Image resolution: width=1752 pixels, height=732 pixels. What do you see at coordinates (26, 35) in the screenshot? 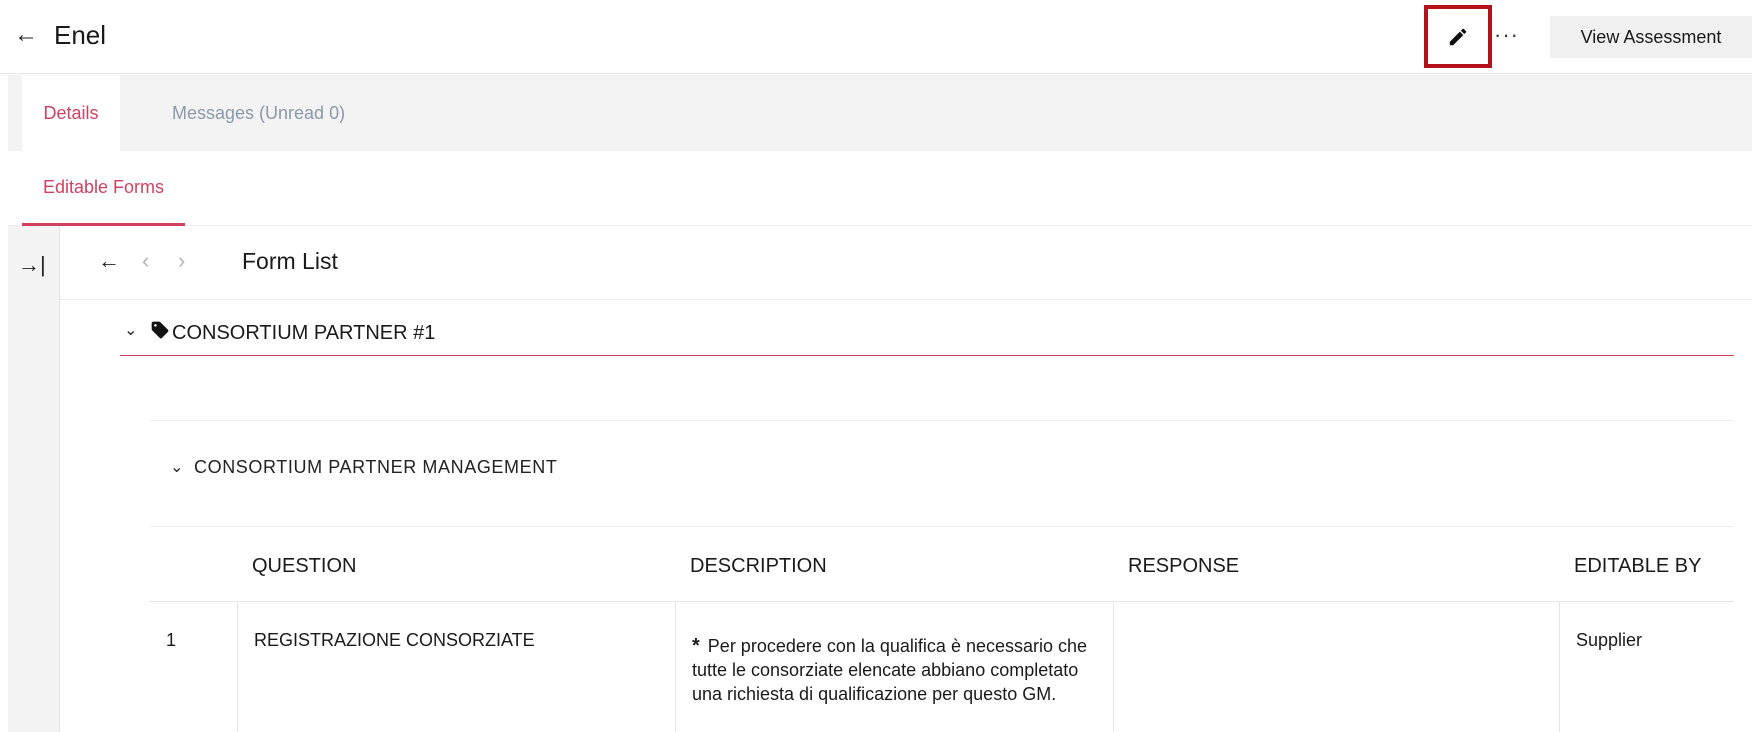
I see `back-arrow-icon: ←` at bounding box center [26, 35].